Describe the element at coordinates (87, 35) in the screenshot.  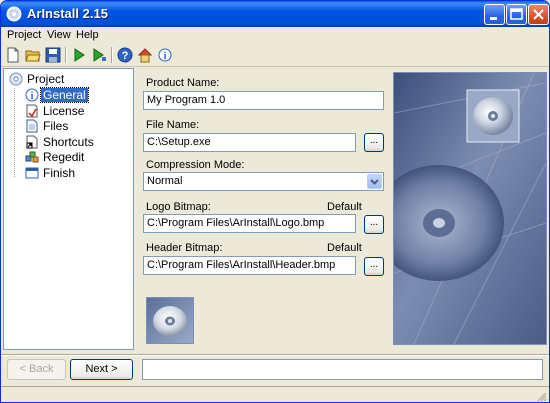
I see `menu-help: Help` at that location.